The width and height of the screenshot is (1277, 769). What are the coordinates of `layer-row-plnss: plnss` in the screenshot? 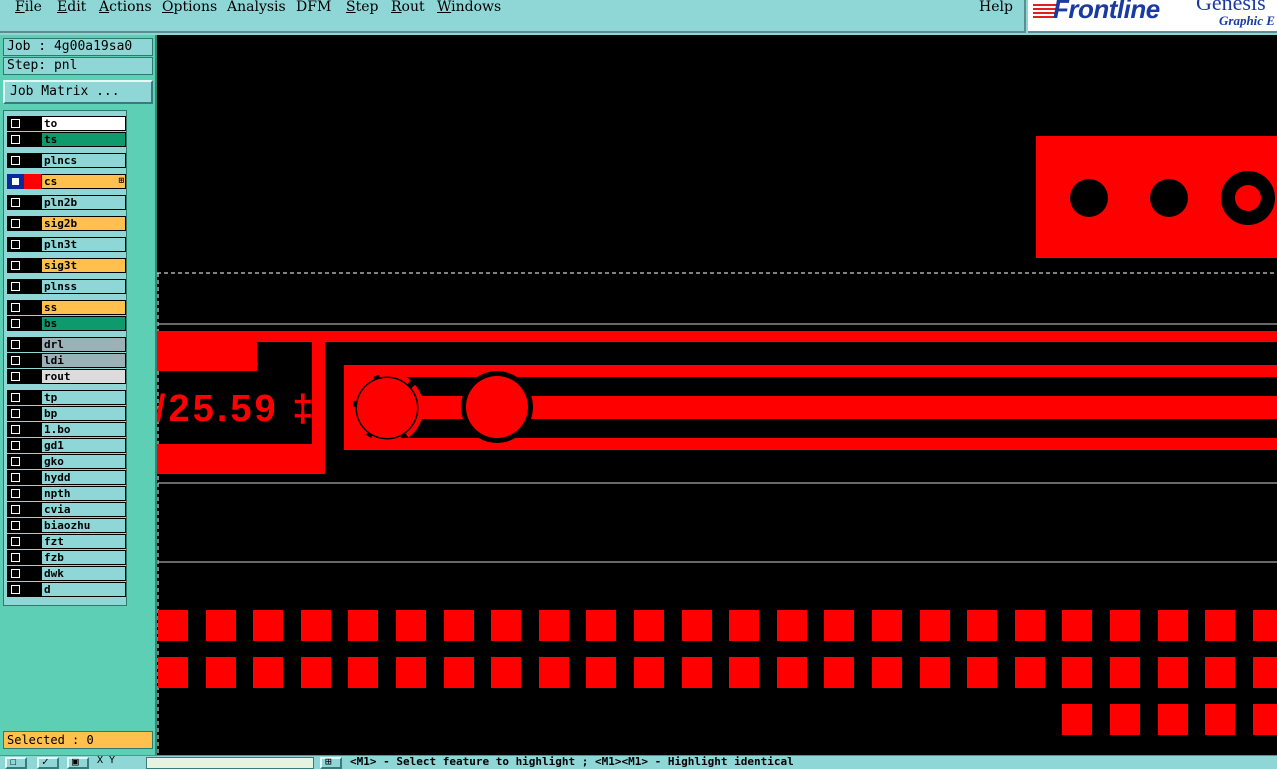 It's located at (66, 286).